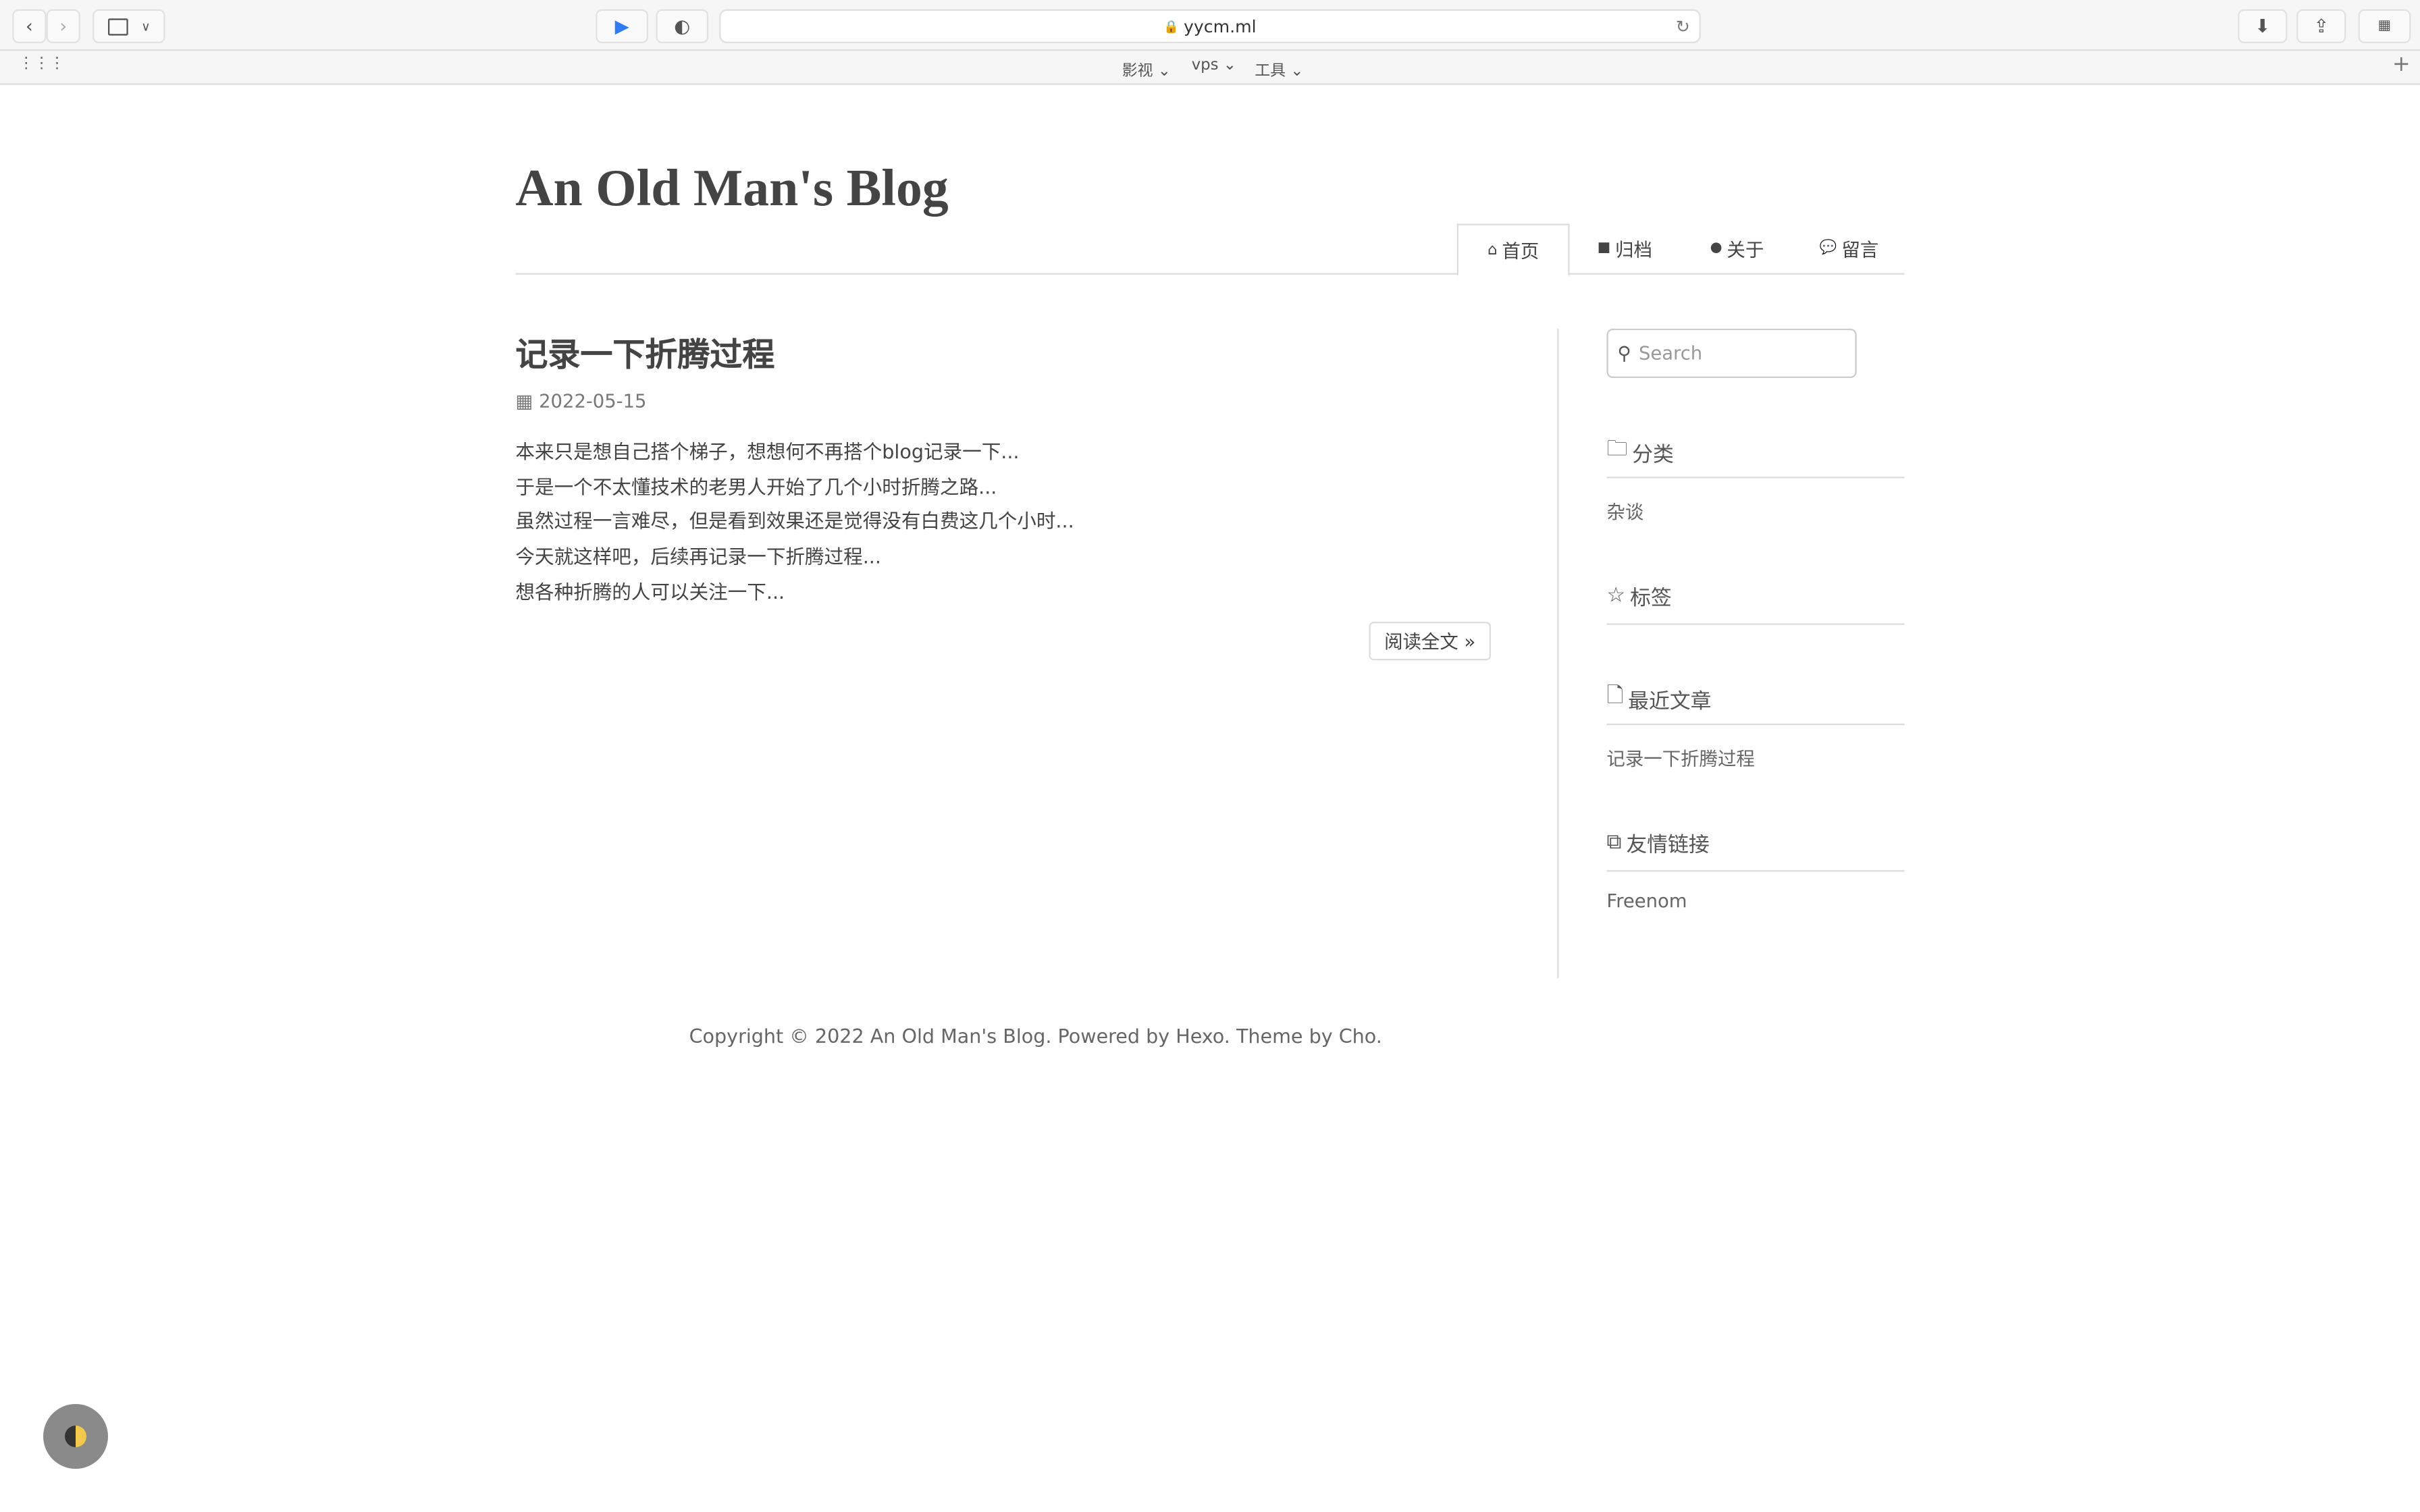 This screenshot has height=1512, width=2420. What do you see at coordinates (1624, 353) in the screenshot?
I see `search-icon: ⚲` at bounding box center [1624, 353].